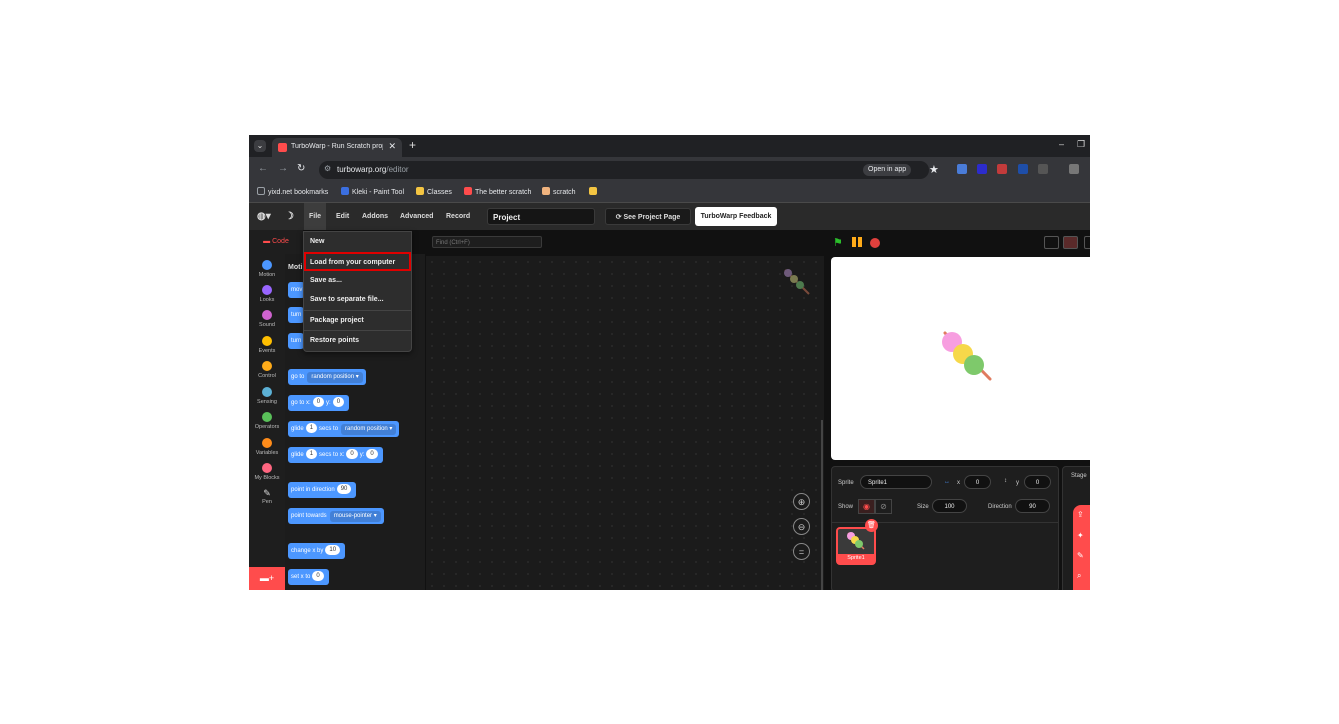 The height and width of the screenshot is (724, 1339). I want to click on show-visible-icon: ◉, so click(866, 506).